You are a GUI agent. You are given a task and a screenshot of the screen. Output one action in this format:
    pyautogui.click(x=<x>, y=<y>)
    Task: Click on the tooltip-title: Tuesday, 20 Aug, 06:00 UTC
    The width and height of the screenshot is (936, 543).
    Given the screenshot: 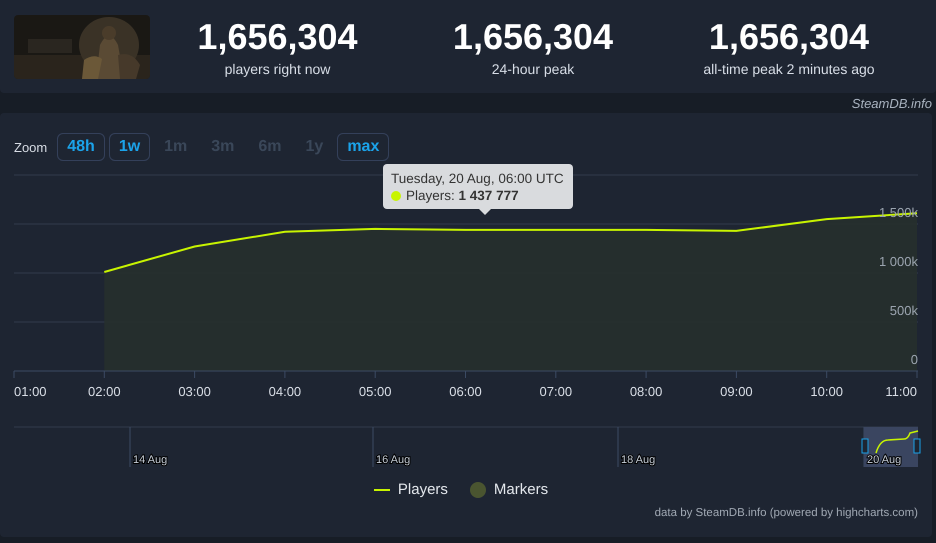 What is the action you would take?
    pyautogui.click(x=477, y=178)
    